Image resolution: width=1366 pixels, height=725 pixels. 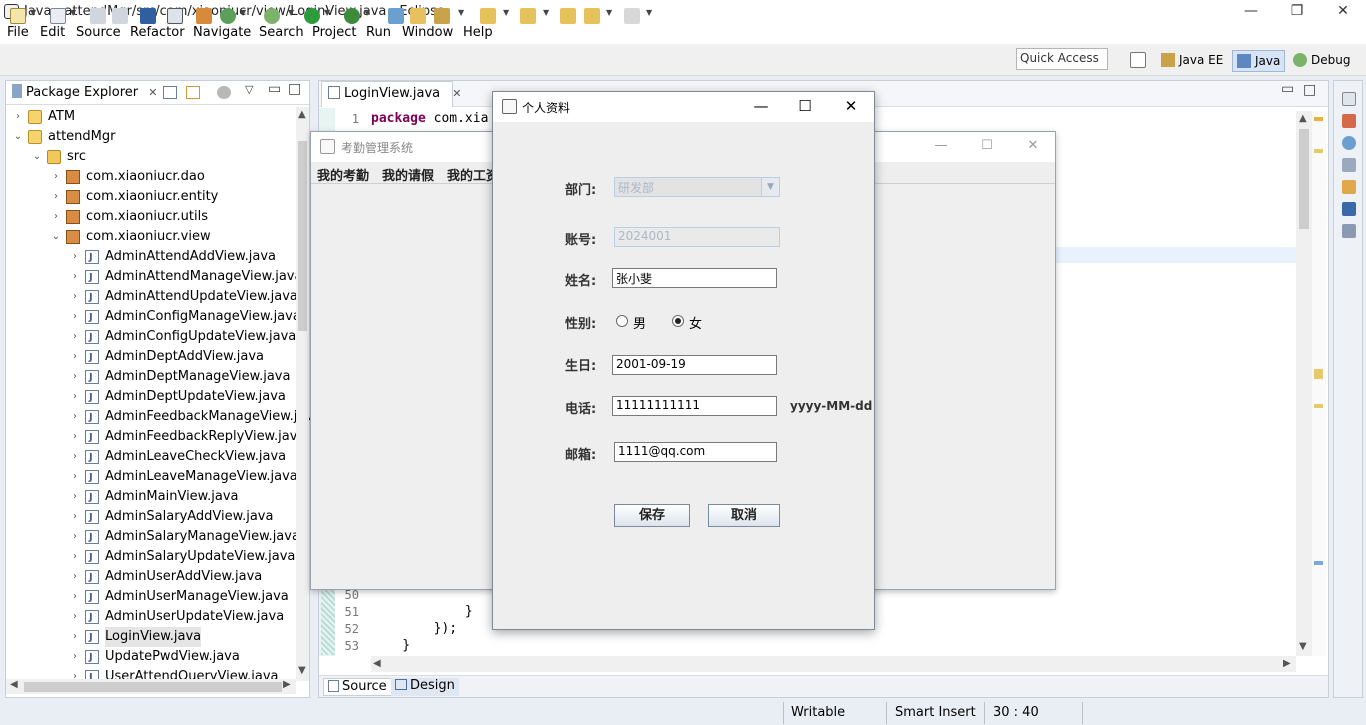 What do you see at coordinates (377, 663) in the screenshot?
I see `scroll-left-icon: ◀` at bounding box center [377, 663].